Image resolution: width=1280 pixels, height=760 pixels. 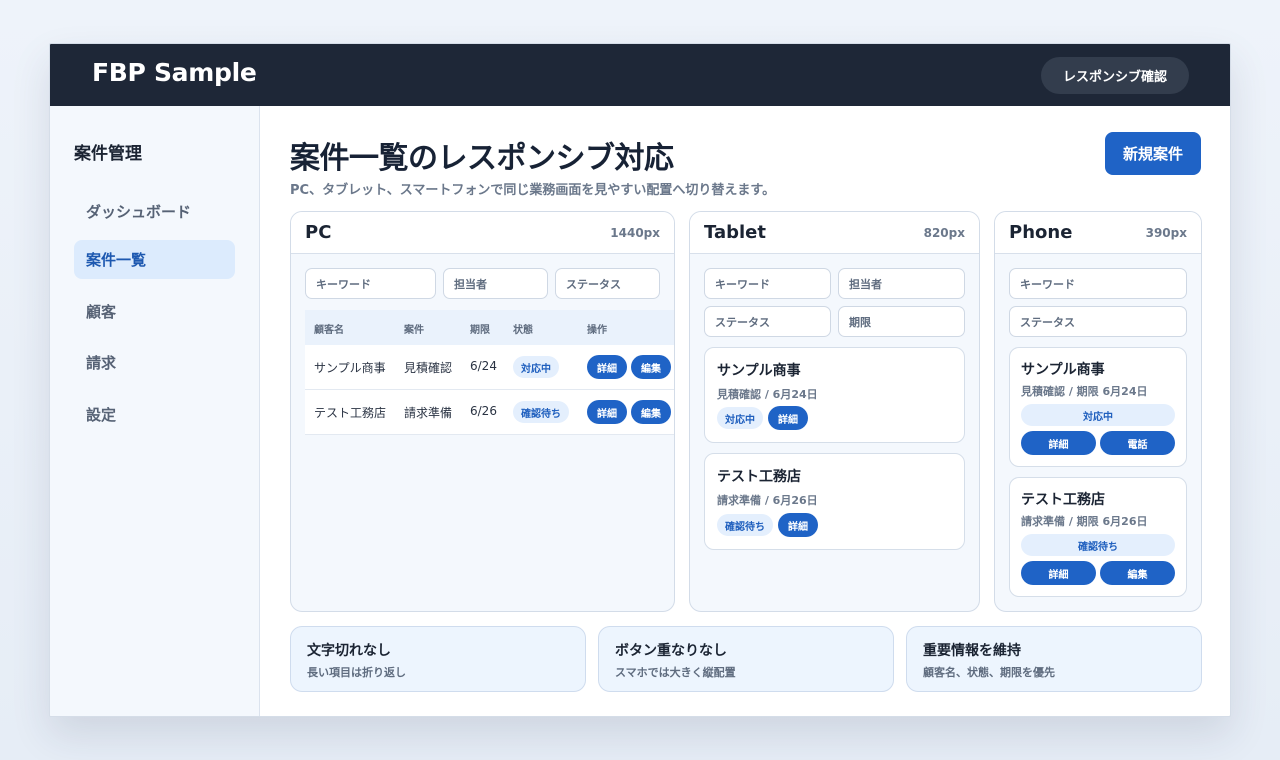 I want to click on card-meta: 請求準備 / 6月26日, so click(x=767, y=500).